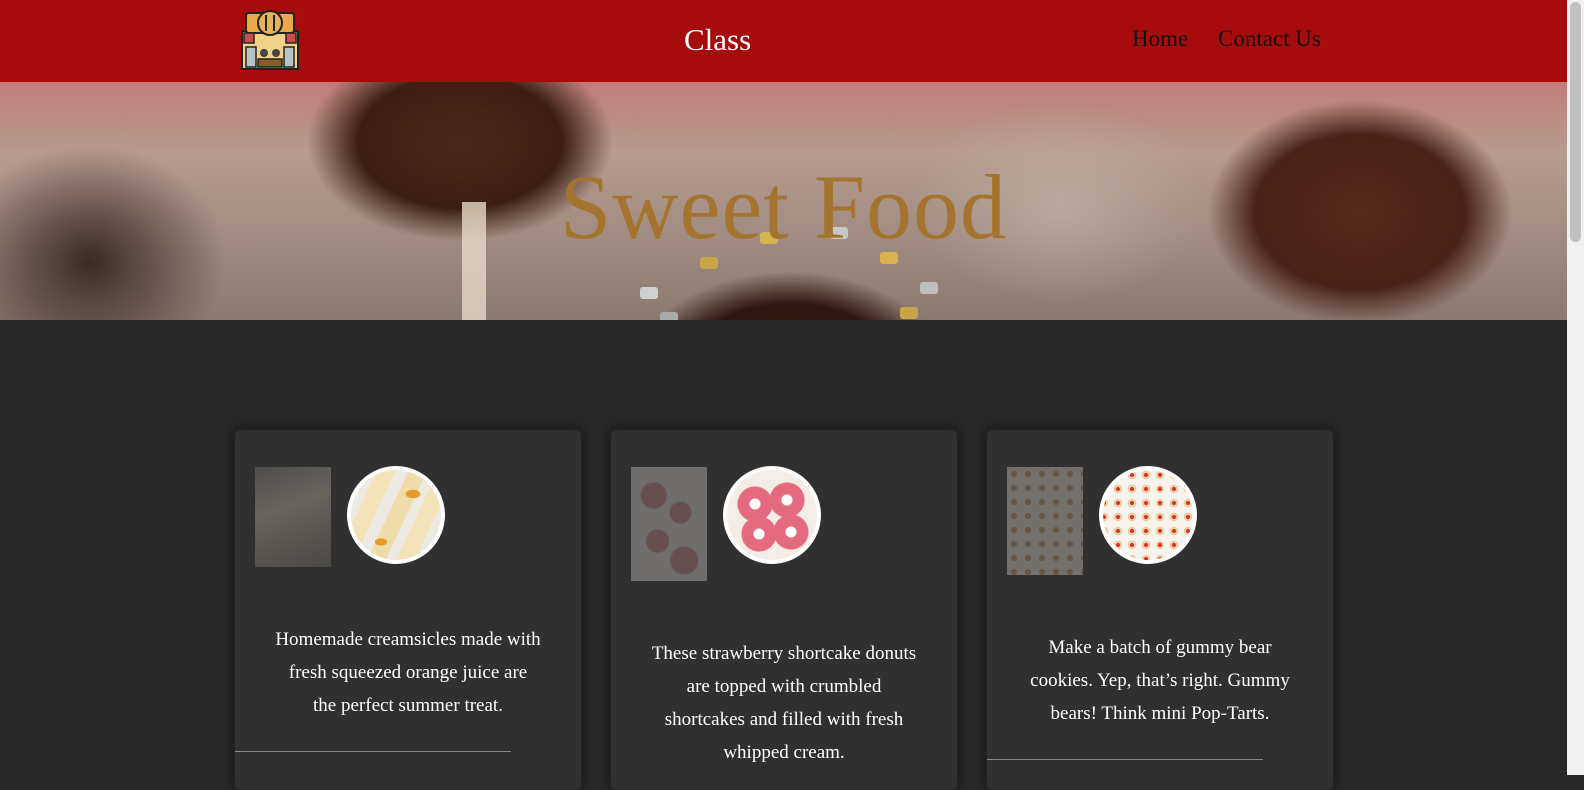 Image resolution: width=1584 pixels, height=790 pixels. Describe the element at coordinates (1160, 39) in the screenshot. I see `nav-home-link: Home` at that location.